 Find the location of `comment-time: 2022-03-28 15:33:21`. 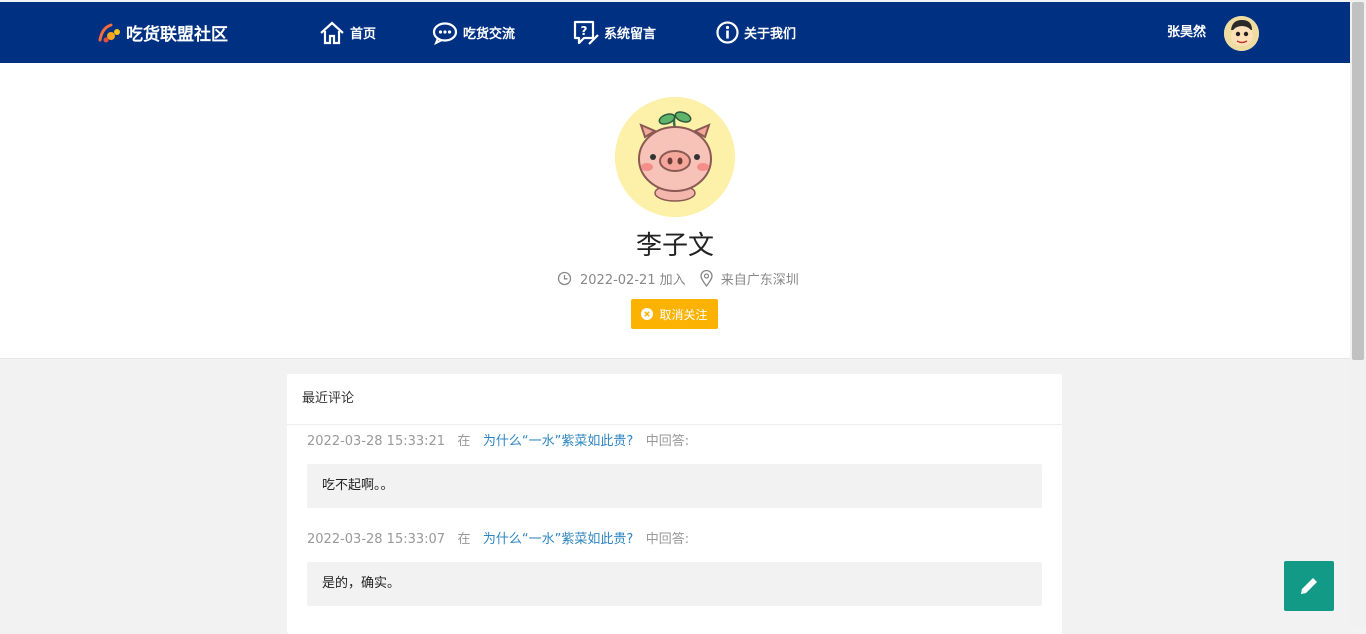

comment-time: 2022-03-28 15:33:21 is located at coordinates (376, 441).